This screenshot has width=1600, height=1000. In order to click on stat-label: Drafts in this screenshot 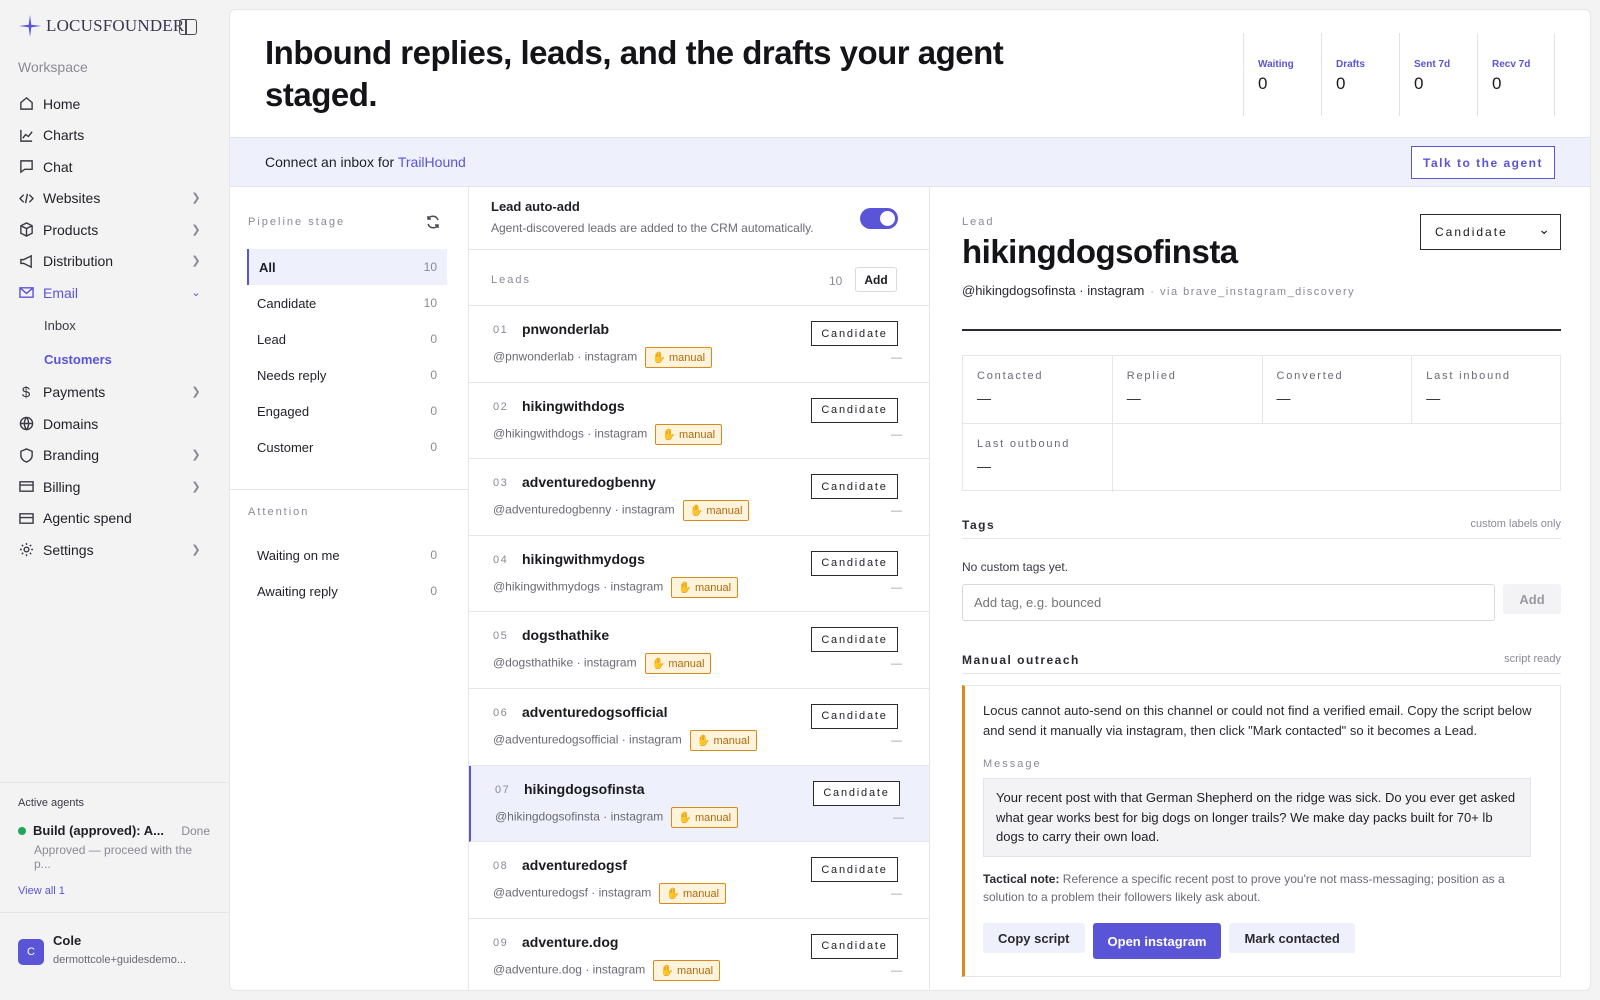, I will do `click(1350, 64)`.